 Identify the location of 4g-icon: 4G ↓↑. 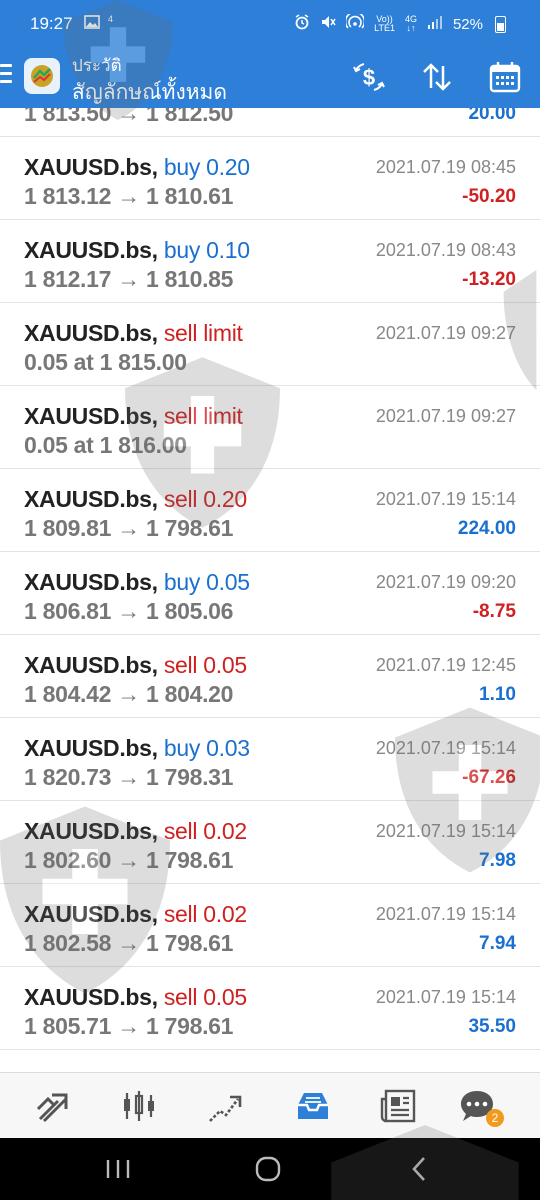
(411, 24).